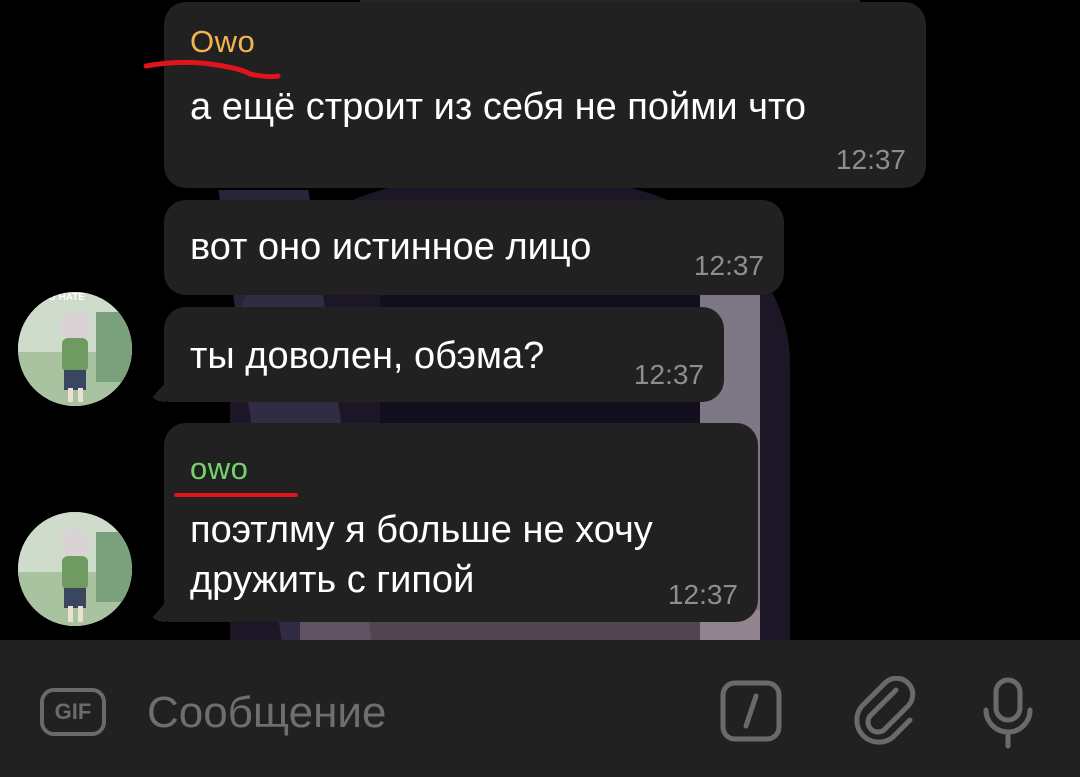  What do you see at coordinates (421, 530) in the screenshot?
I see `message-text-line: поэтлму я больше не хочу` at bounding box center [421, 530].